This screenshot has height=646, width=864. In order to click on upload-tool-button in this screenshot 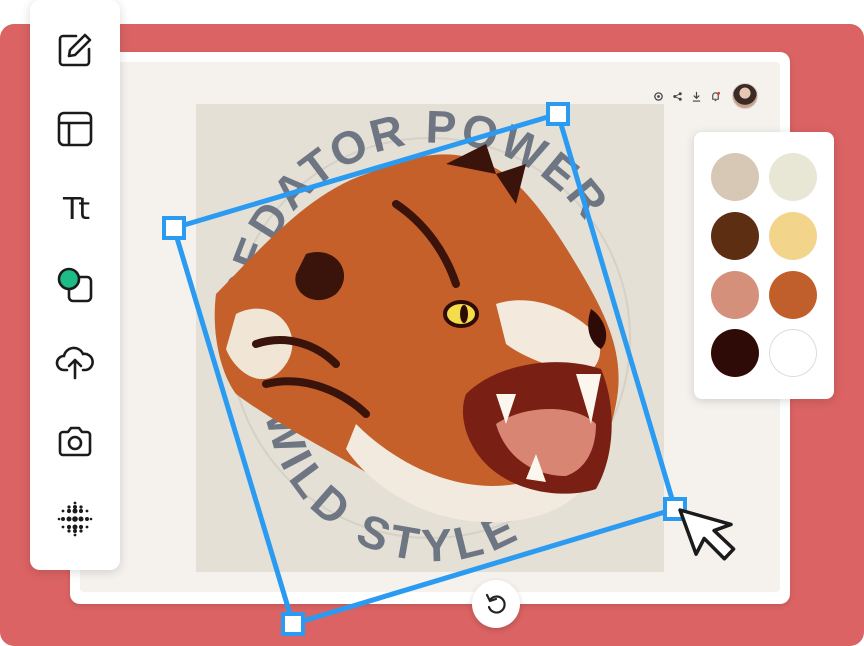, I will do `click(75, 362)`.